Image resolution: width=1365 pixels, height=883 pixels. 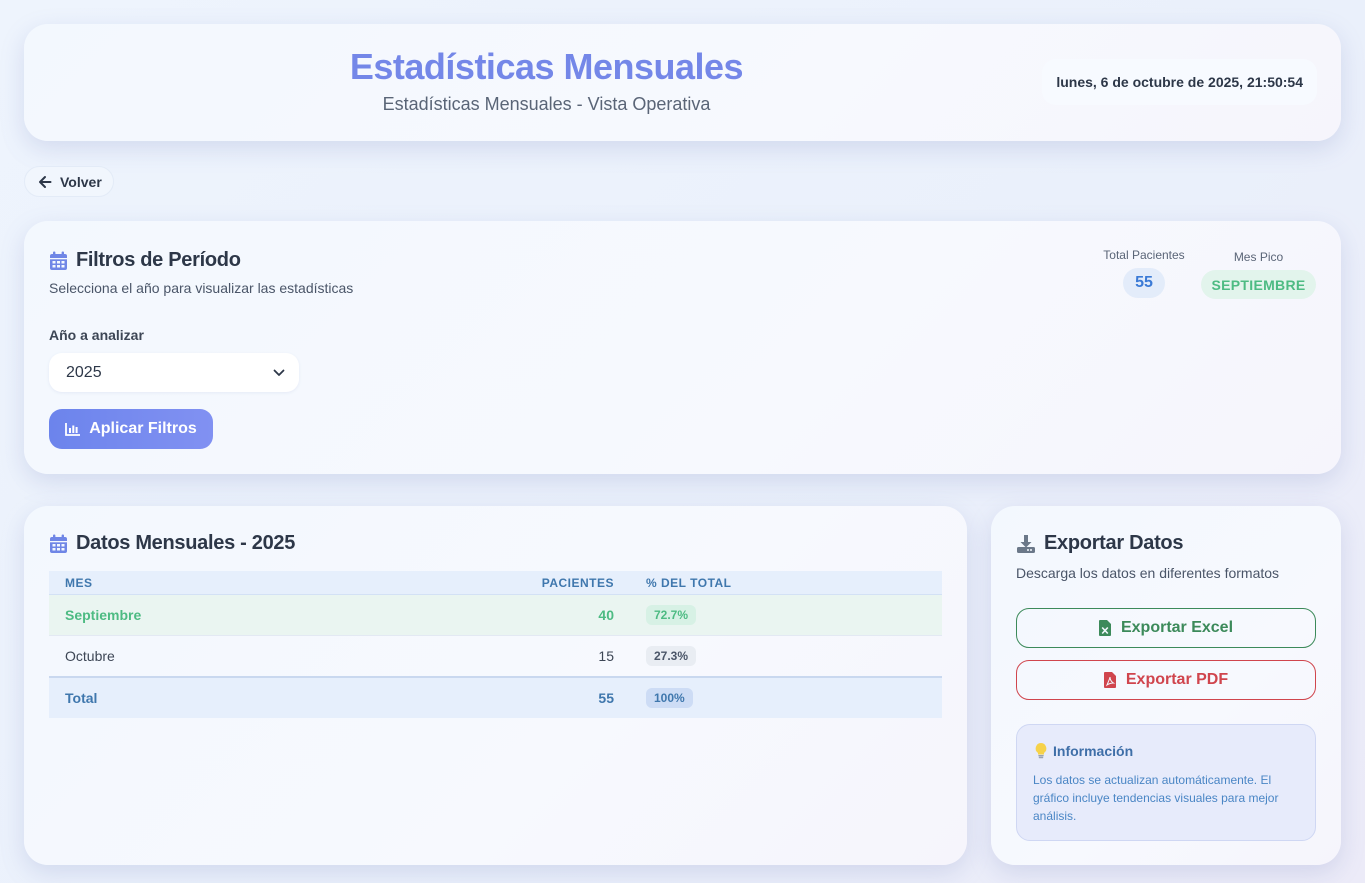 I want to click on total-label: Total, so click(x=81, y=698).